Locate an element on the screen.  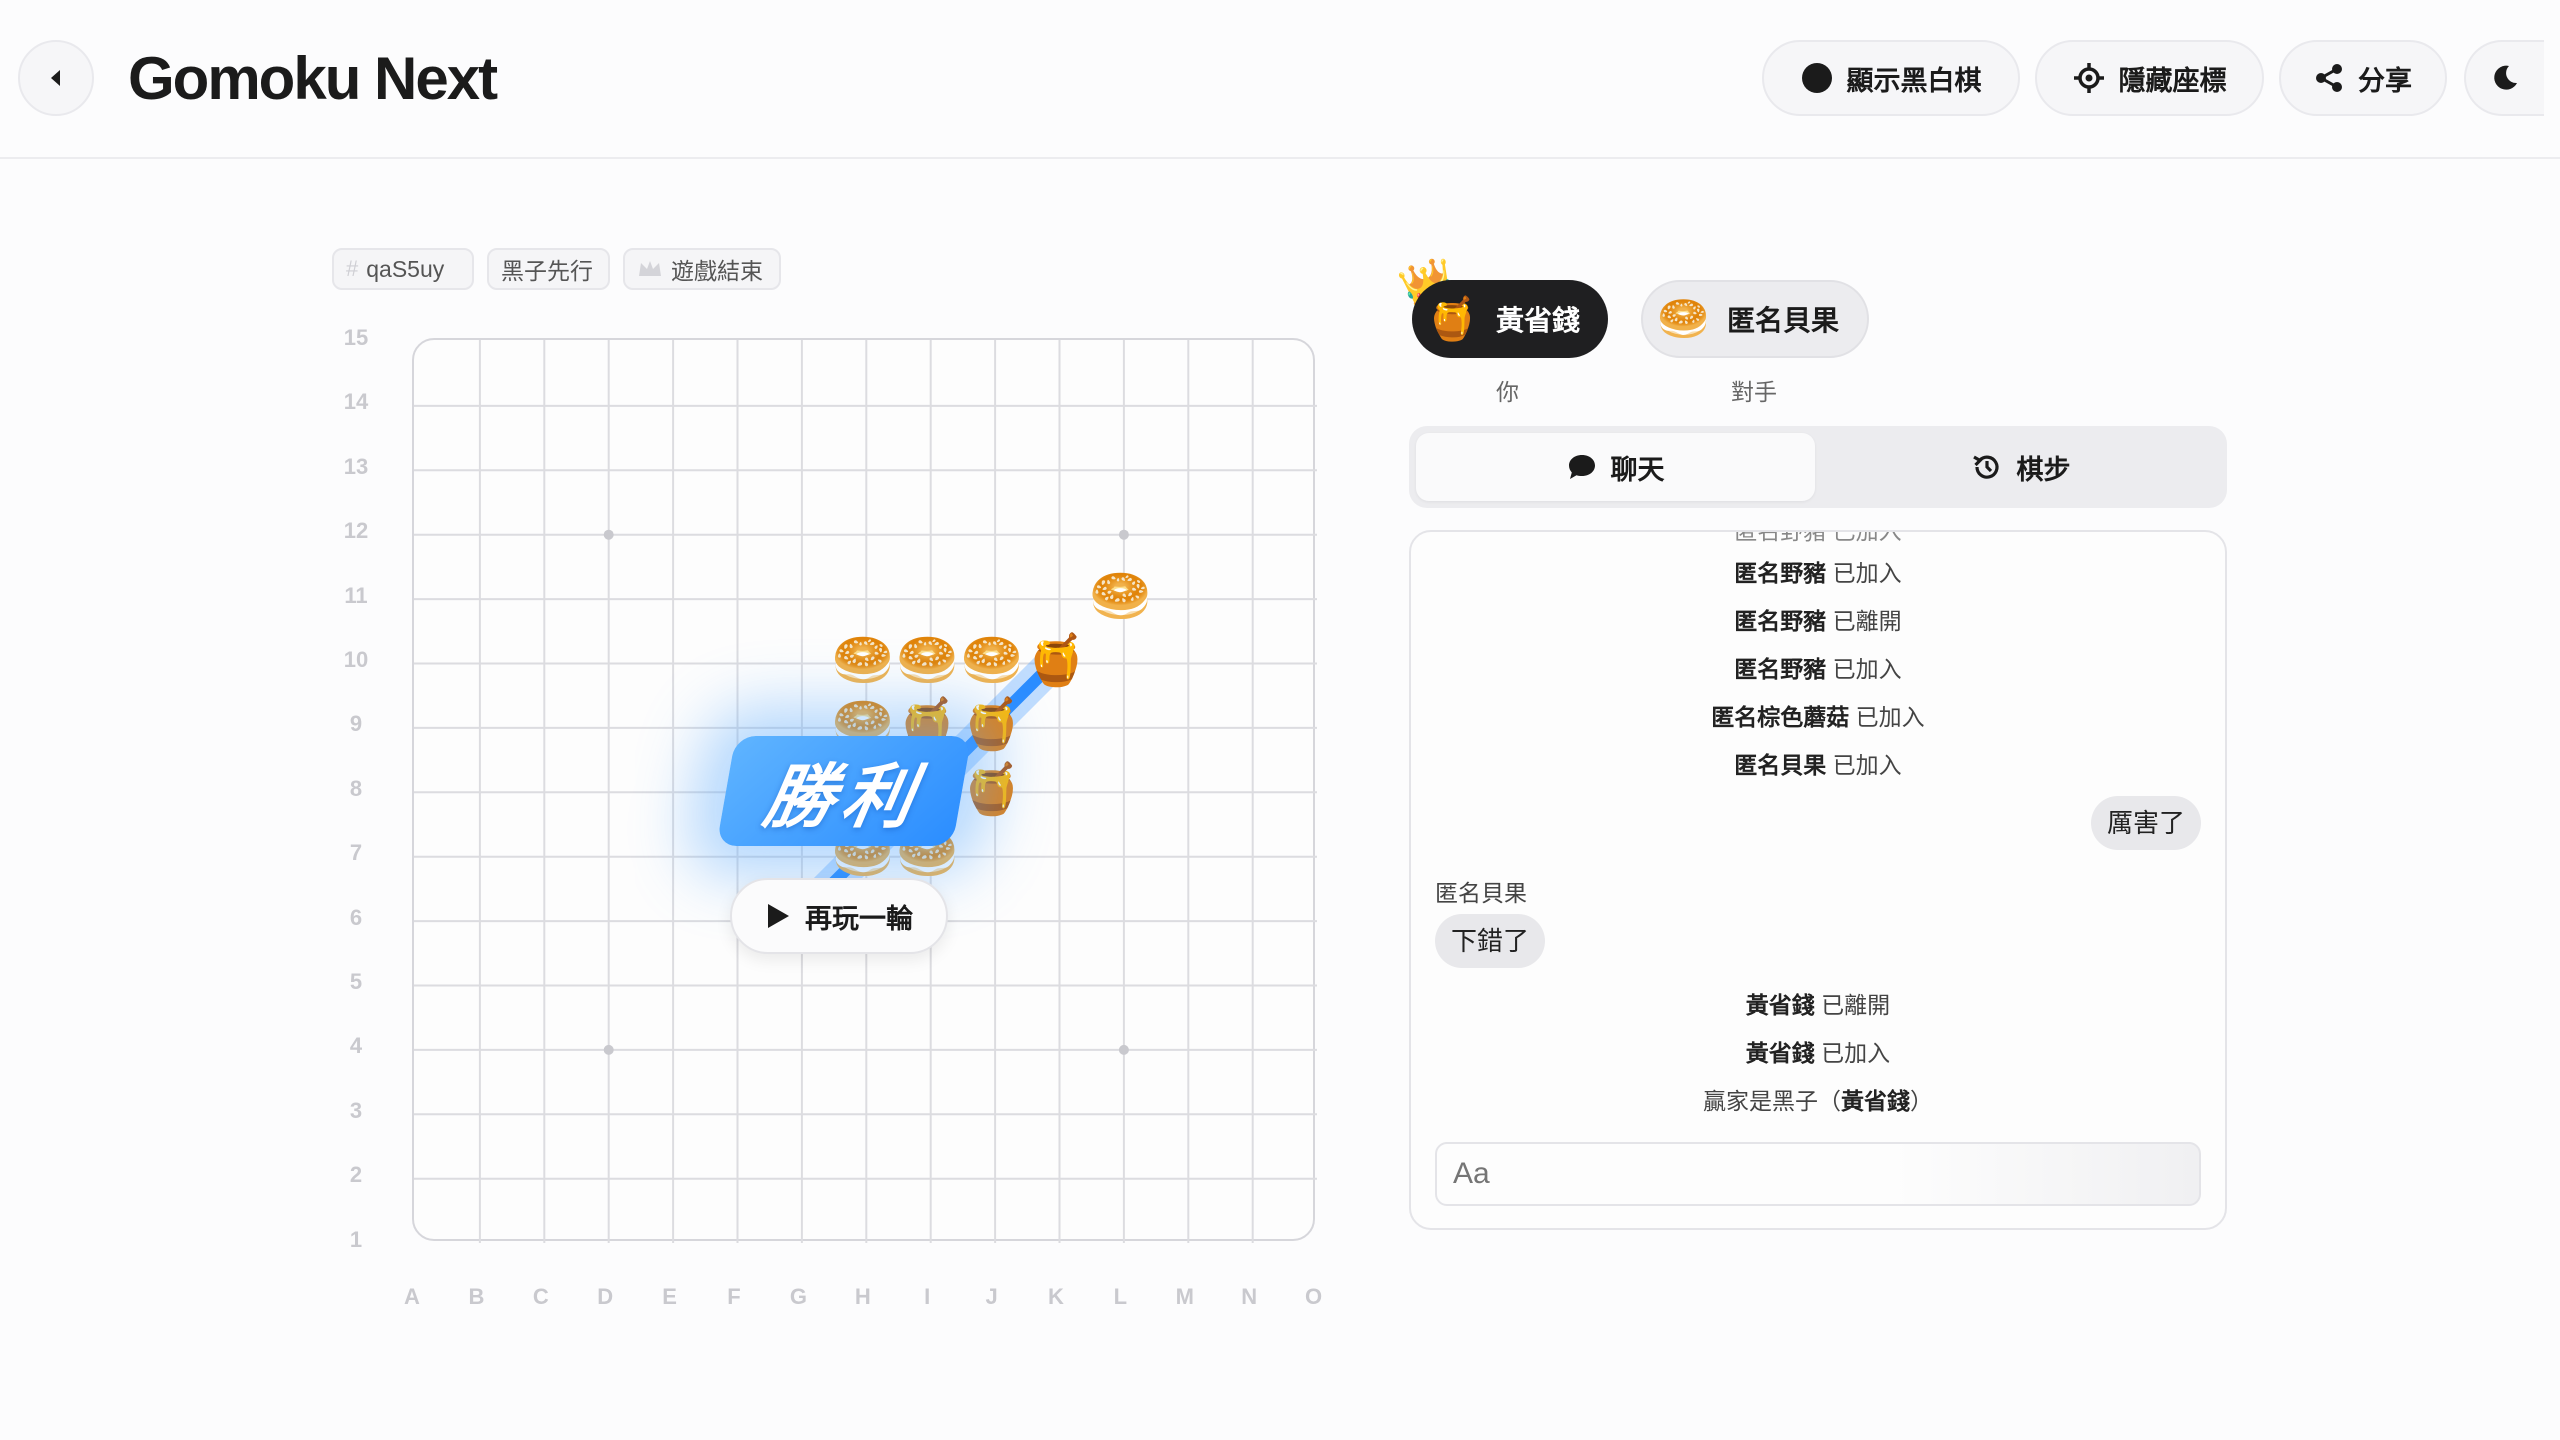
history-icon is located at coordinates (1985, 467).